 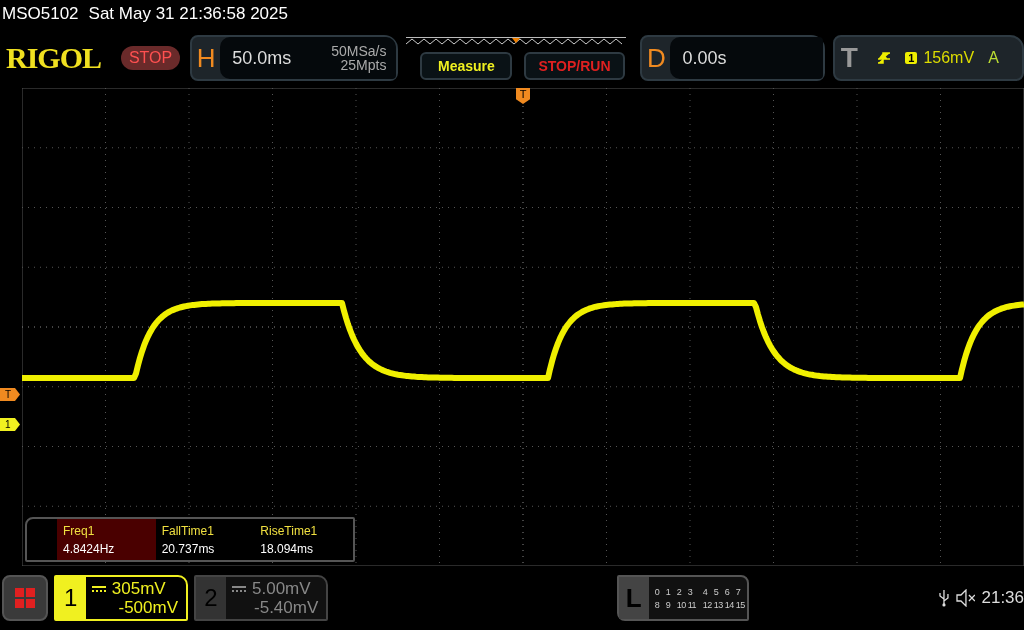 I want to click on measurement-cell: RiseTime1 18.094ms, so click(x=303, y=539).